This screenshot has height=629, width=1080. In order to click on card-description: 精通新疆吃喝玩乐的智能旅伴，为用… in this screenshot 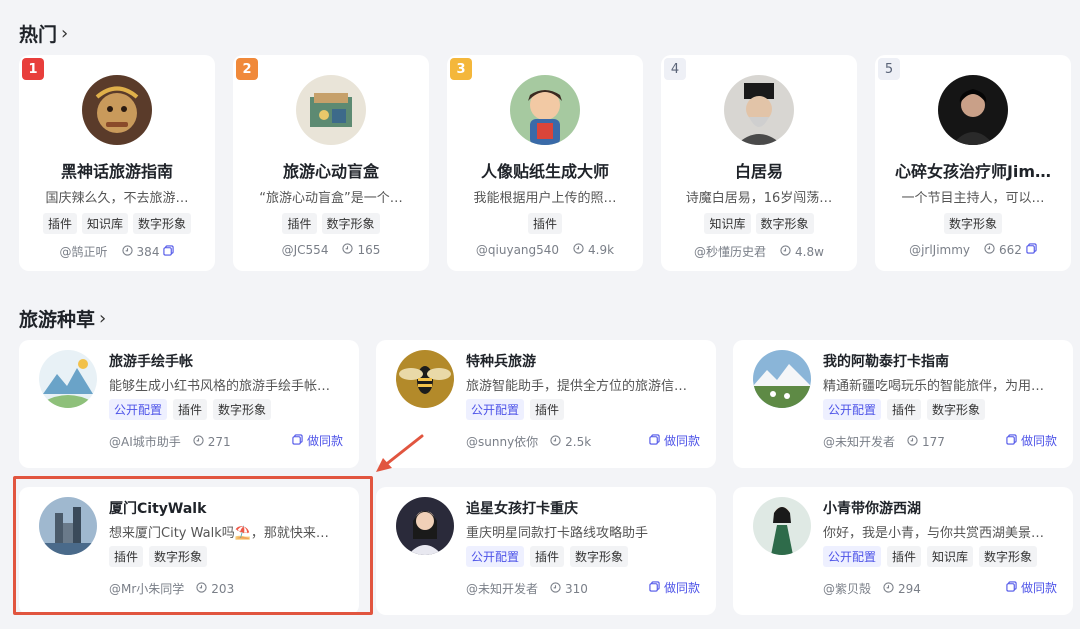, I will do `click(934, 386)`.